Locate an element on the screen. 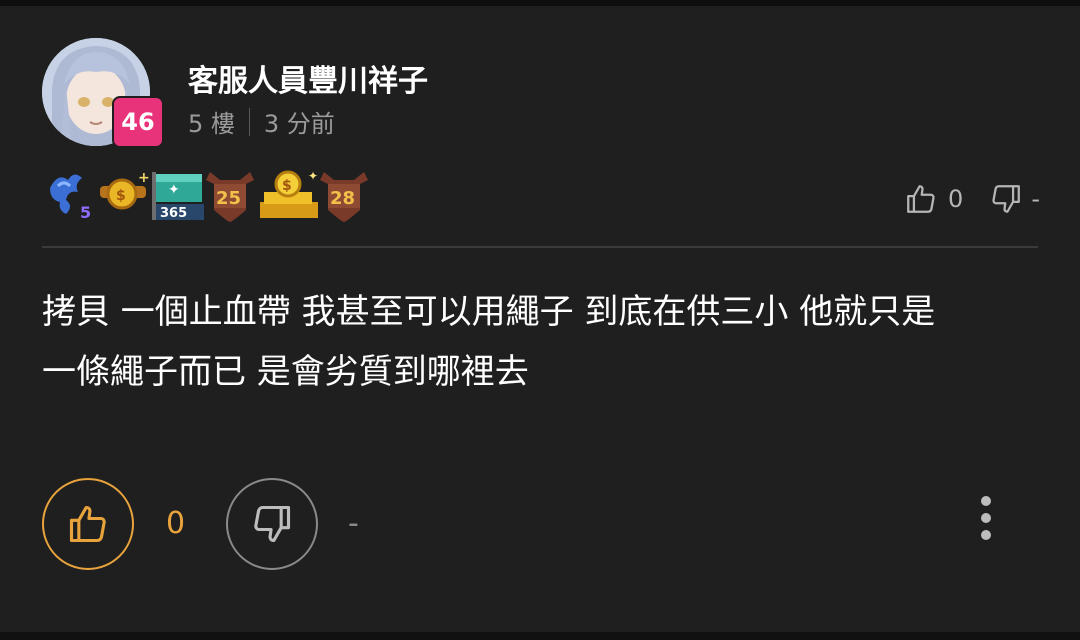 The width and height of the screenshot is (1080, 640). svg-text: 365 is located at coordinates (173, 213).